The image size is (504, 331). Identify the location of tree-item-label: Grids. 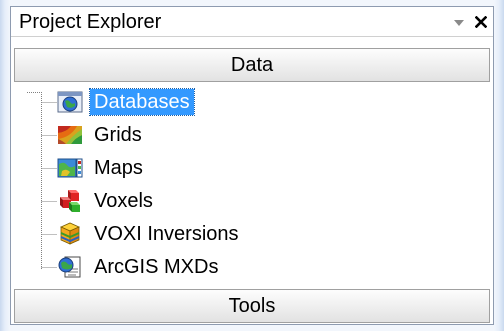
(118, 135).